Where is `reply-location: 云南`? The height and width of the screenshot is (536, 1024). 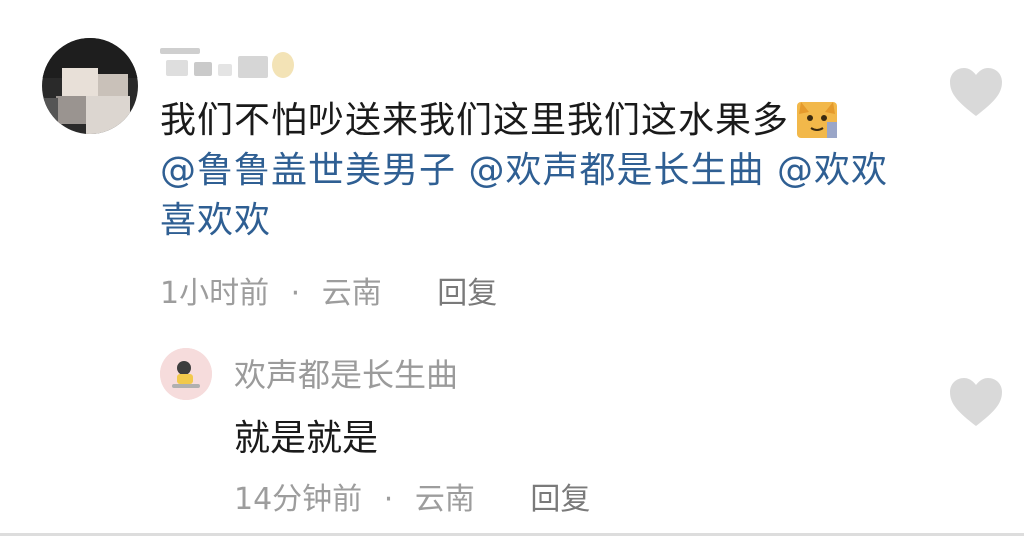
reply-location: 云南 is located at coordinates (444, 499).